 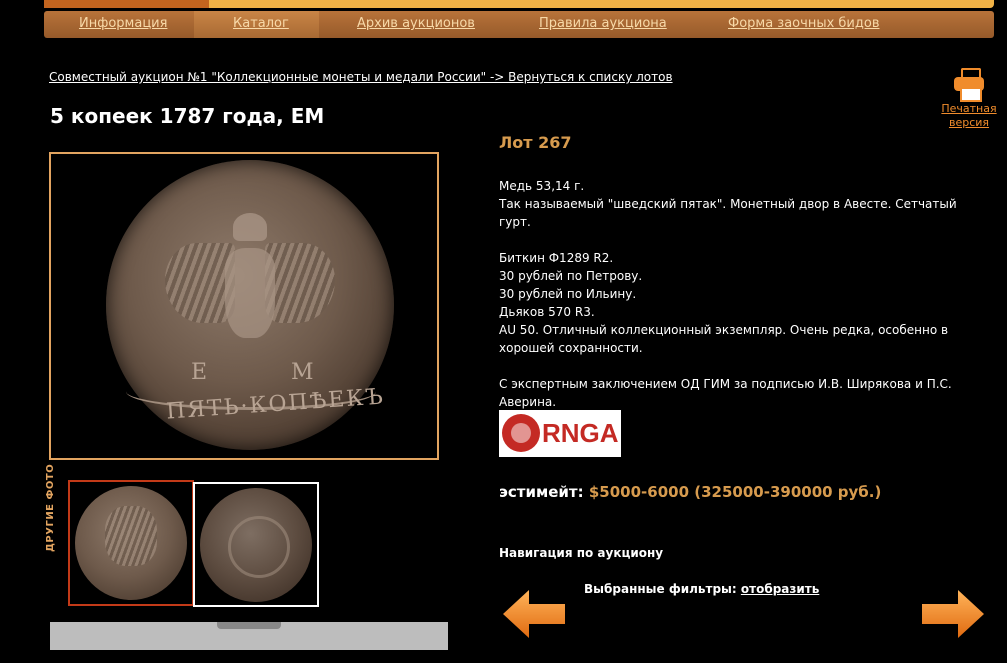 What do you see at coordinates (199, 372) in the screenshot?
I see `coin-mint-letter-e: Е` at bounding box center [199, 372].